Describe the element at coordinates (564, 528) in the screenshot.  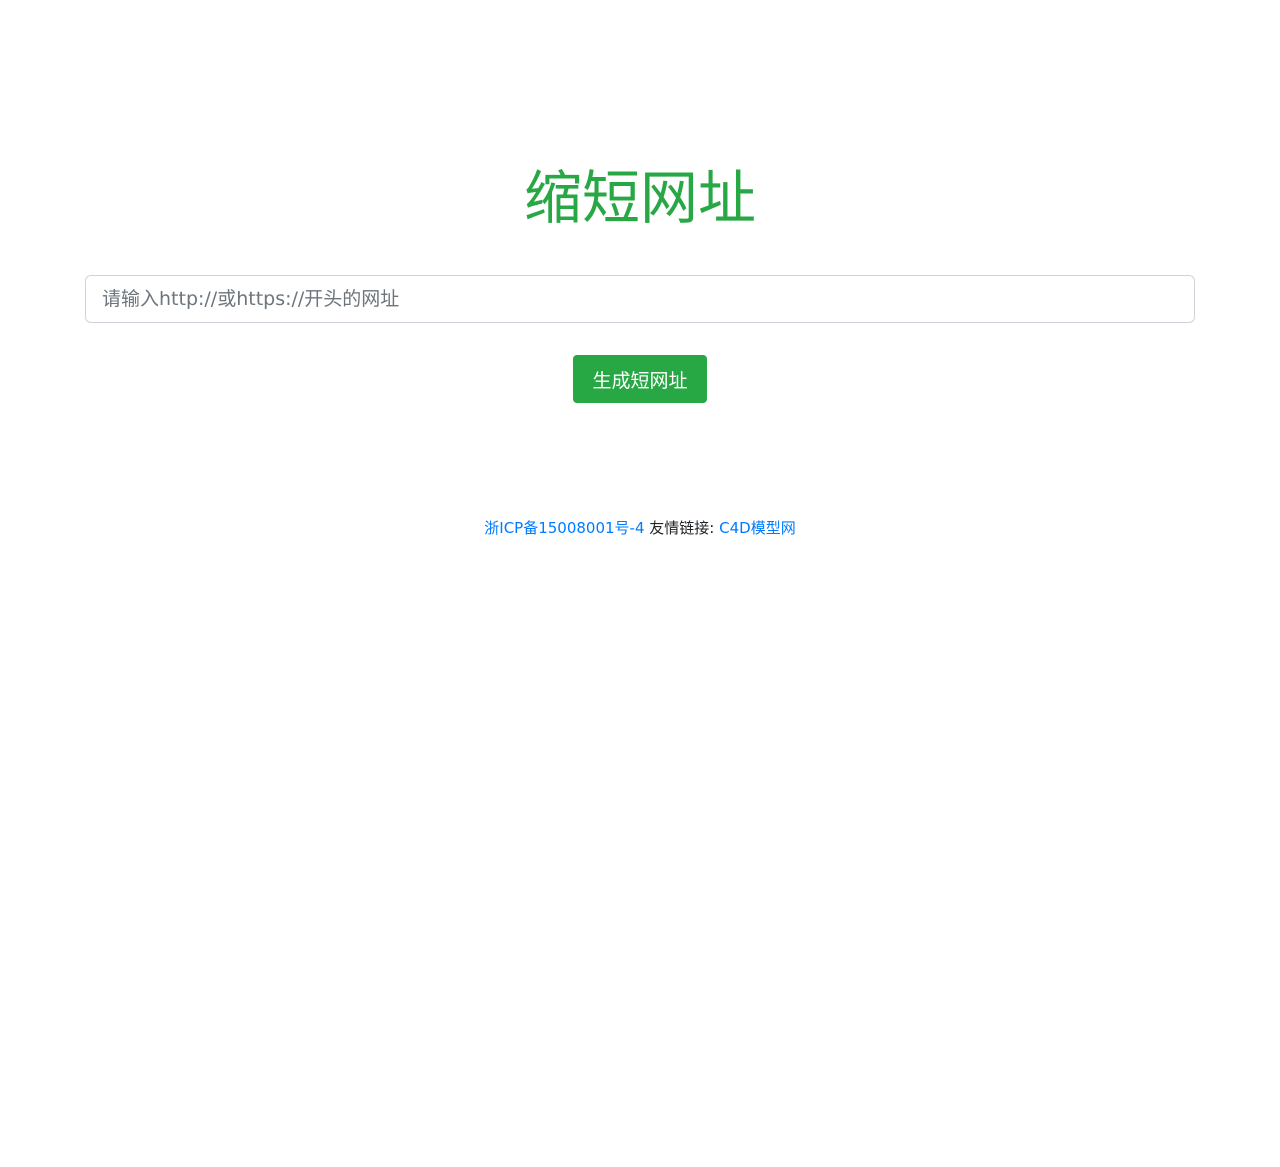
I see `icp-link: 浙ICP备15008001号-4` at that location.